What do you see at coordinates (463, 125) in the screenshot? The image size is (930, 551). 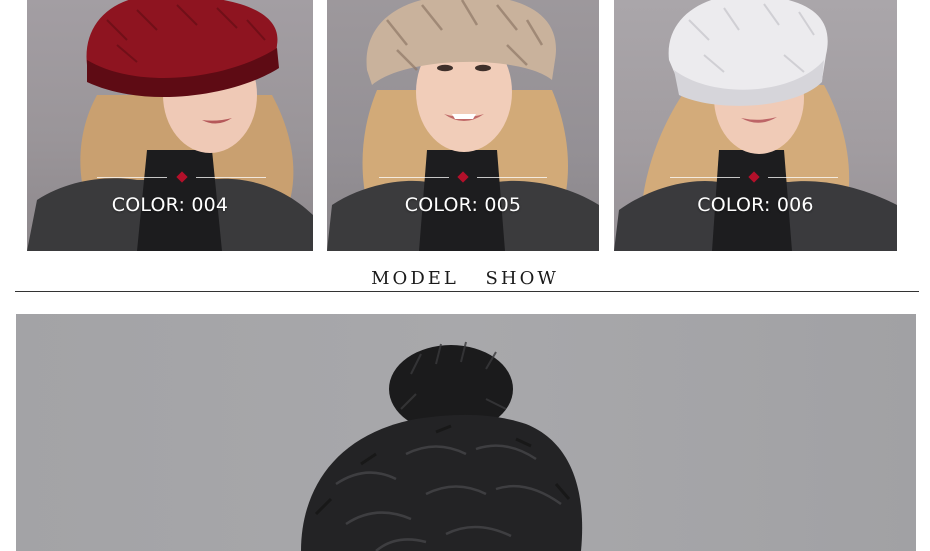 I see `color-card-005: COLOR: 005` at bounding box center [463, 125].